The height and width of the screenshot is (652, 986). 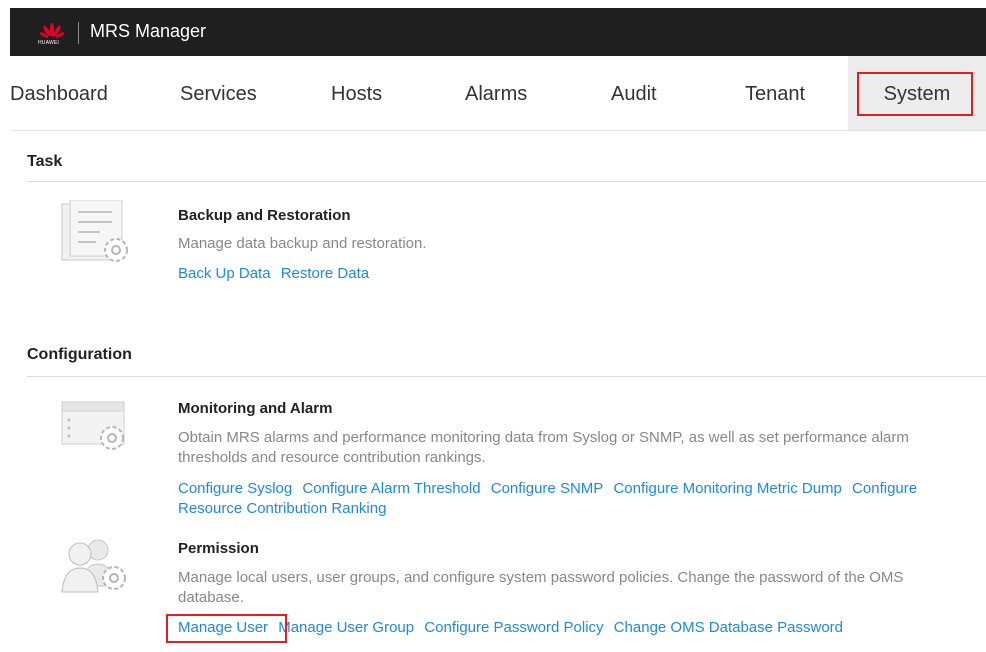 What do you see at coordinates (78, 33) in the screenshot?
I see `header-divider` at bounding box center [78, 33].